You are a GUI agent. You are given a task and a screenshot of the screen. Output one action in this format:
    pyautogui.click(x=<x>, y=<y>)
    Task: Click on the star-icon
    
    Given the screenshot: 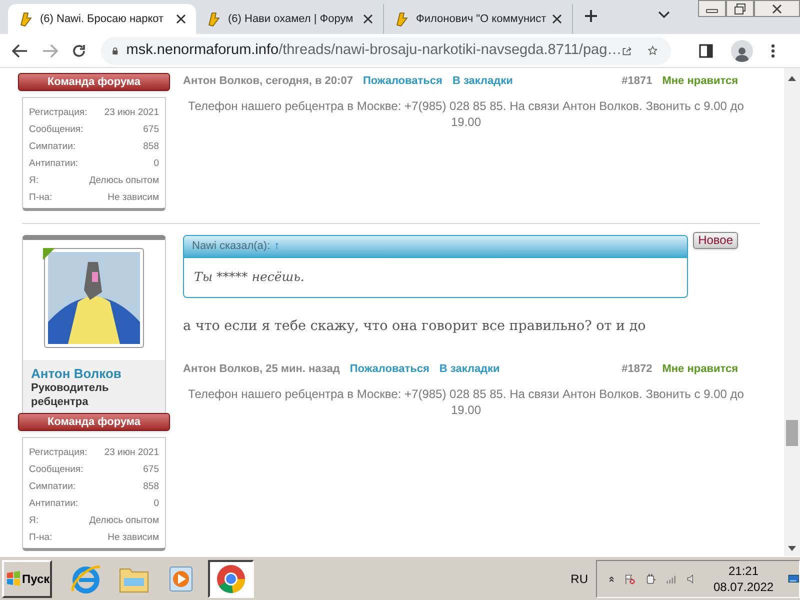 What is the action you would take?
    pyautogui.click(x=652, y=50)
    